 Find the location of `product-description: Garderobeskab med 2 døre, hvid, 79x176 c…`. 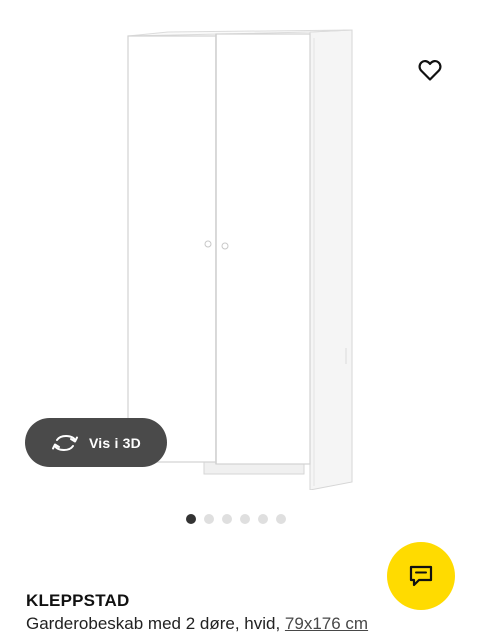

product-description: Garderobeskab med 2 døre, hvid, 79x176 c… is located at coordinates (197, 624).